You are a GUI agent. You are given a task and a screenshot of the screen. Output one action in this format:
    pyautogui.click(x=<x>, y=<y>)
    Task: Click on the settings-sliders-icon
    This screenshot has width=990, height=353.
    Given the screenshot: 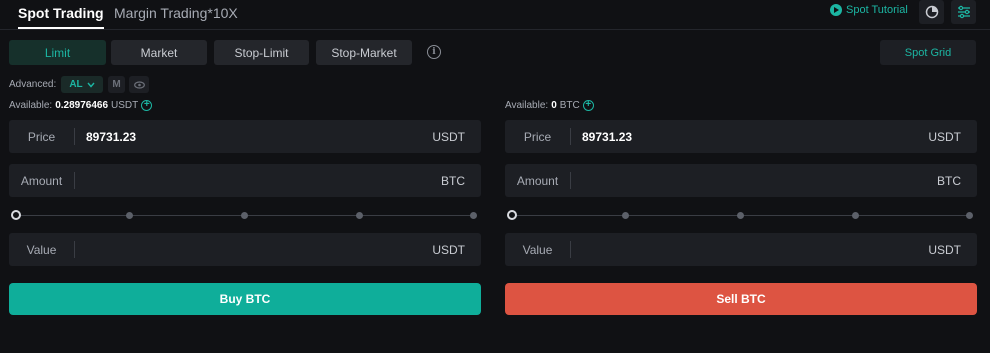 What is the action you would take?
    pyautogui.click(x=963, y=12)
    